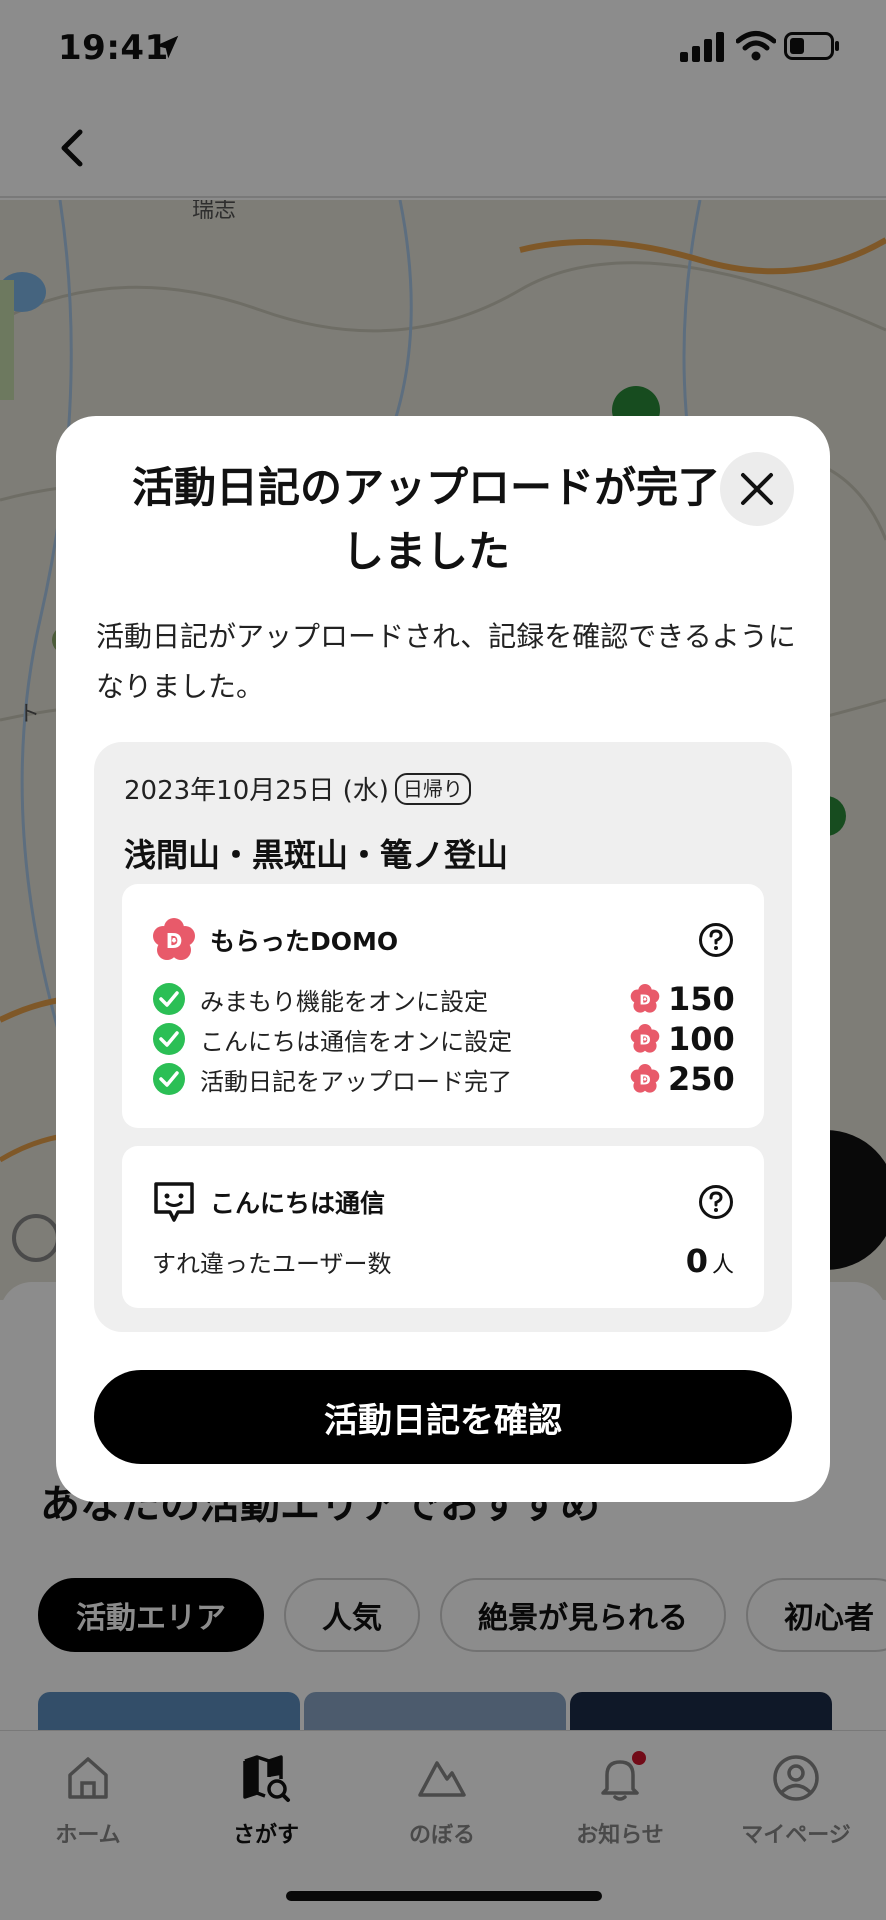  I want to click on hello-comm-icon, so click(174, 1202).